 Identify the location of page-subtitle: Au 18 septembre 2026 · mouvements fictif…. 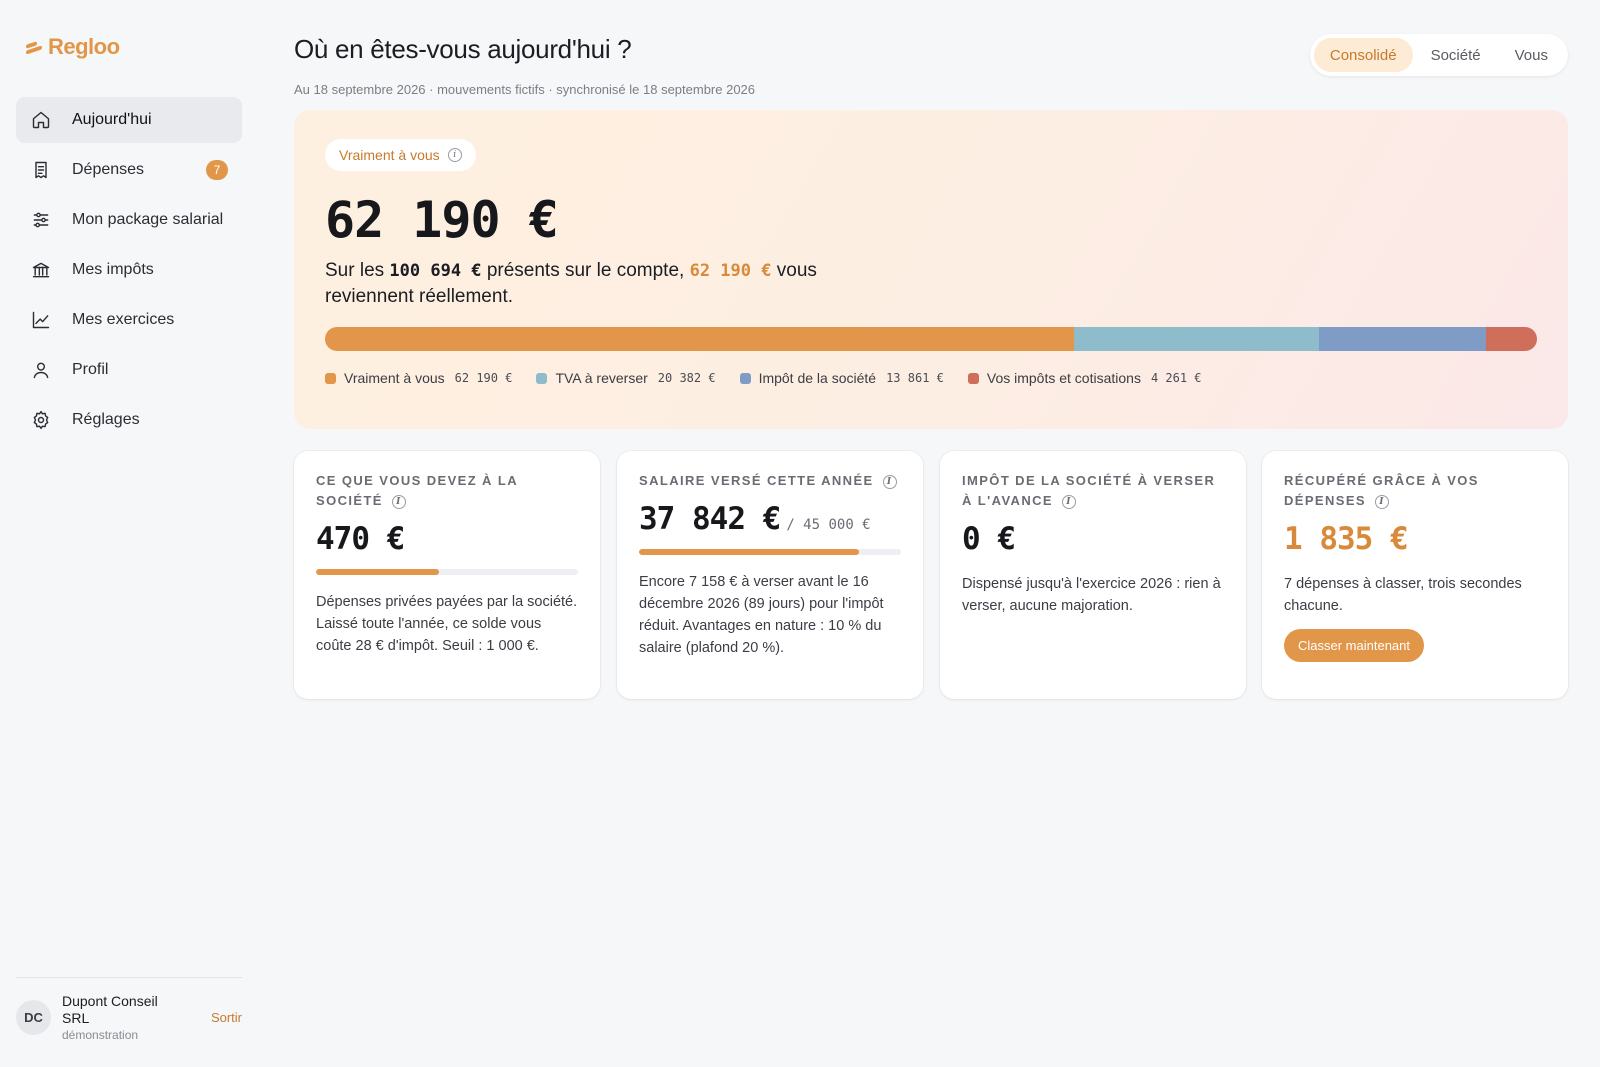
(525, 89).